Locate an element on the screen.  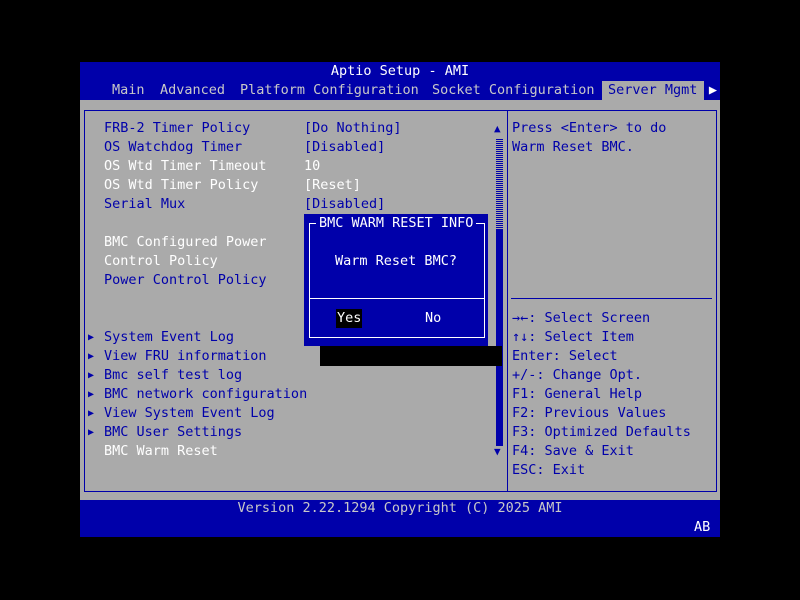
dialog-no-button: No is located at coordinates (433, 318).